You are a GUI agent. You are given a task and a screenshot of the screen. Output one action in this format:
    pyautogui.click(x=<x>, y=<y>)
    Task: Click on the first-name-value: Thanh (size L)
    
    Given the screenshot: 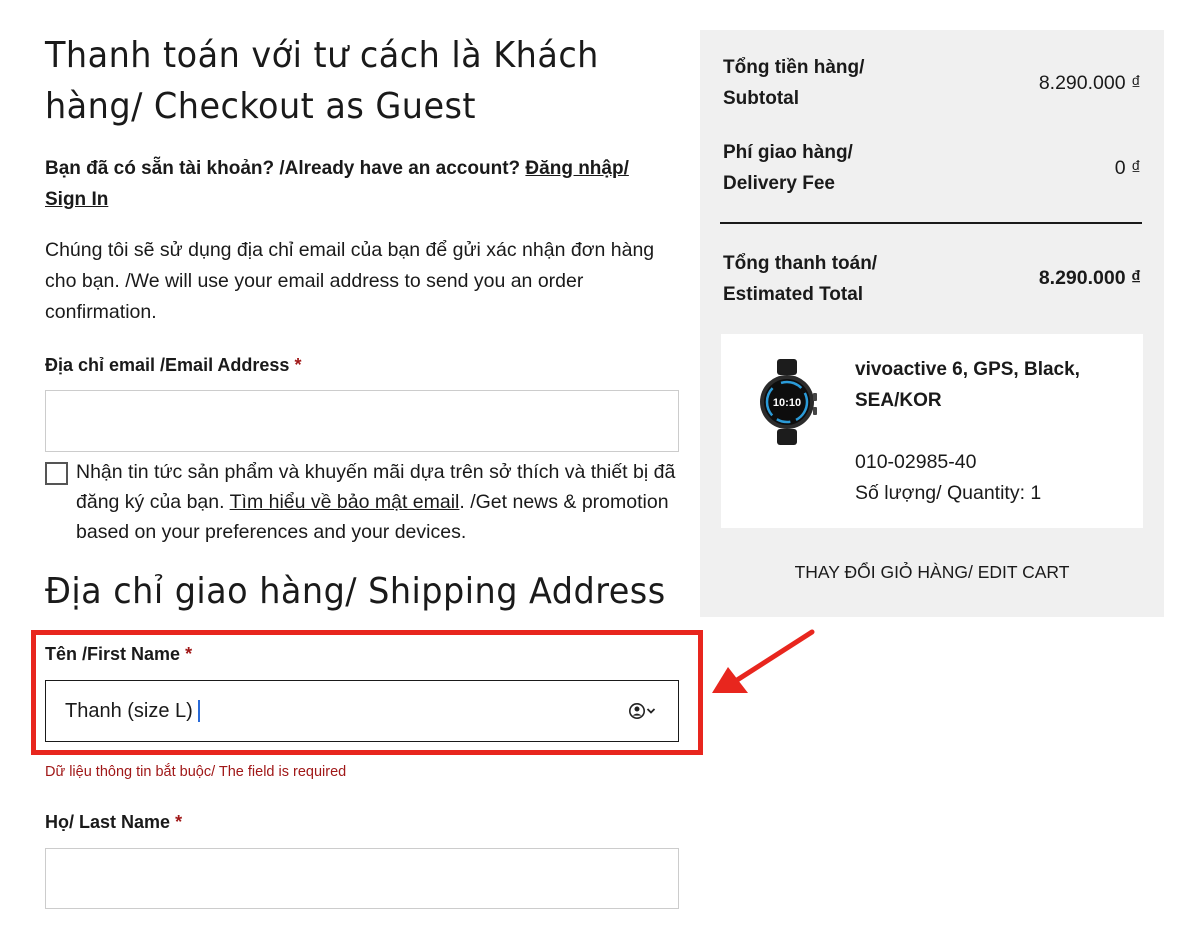 What is the action you would take?
    pyautogui.click(x=129, y=711)
    